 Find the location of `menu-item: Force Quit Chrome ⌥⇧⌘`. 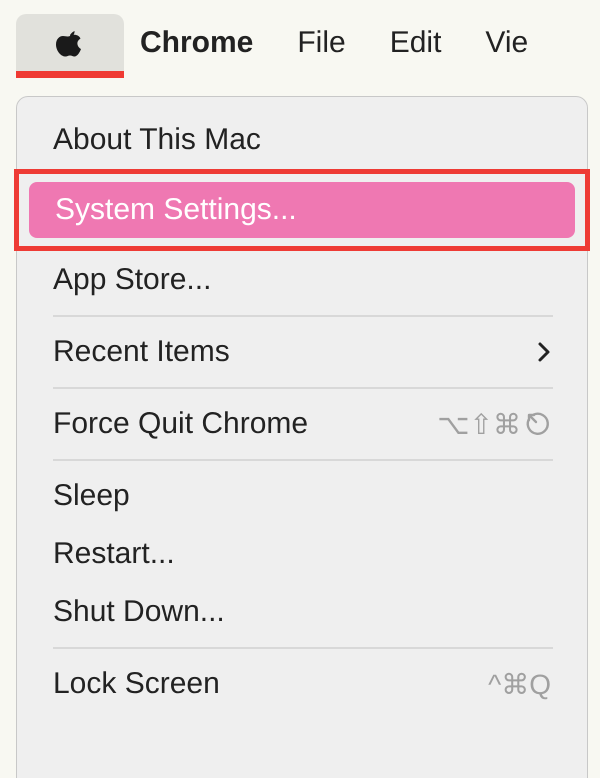

menu-item: Force Quit Chrome ⌥⇧⌘ is located at coordinates (302, 424).